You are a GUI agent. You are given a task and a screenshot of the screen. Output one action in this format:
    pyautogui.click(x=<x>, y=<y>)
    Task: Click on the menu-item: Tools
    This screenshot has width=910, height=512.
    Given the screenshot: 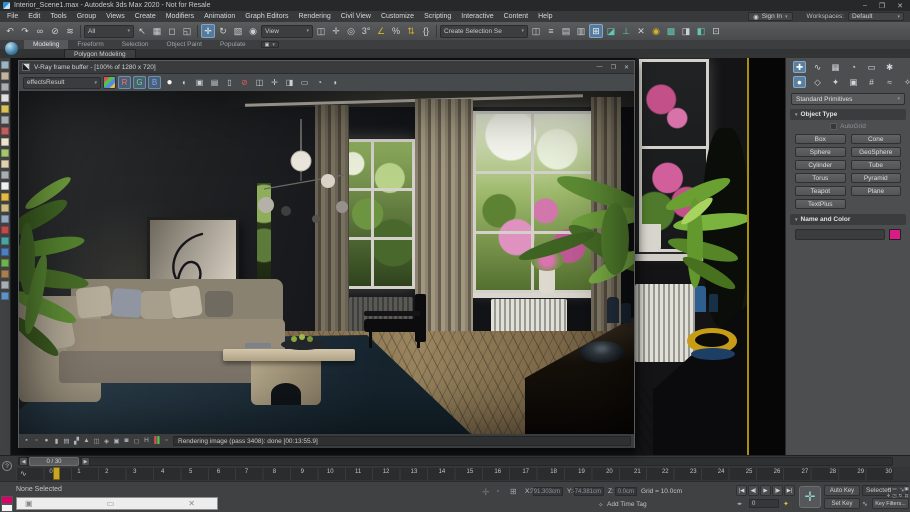 What is the action you would take?
    pyautogui.click(x=58, y=16)
    